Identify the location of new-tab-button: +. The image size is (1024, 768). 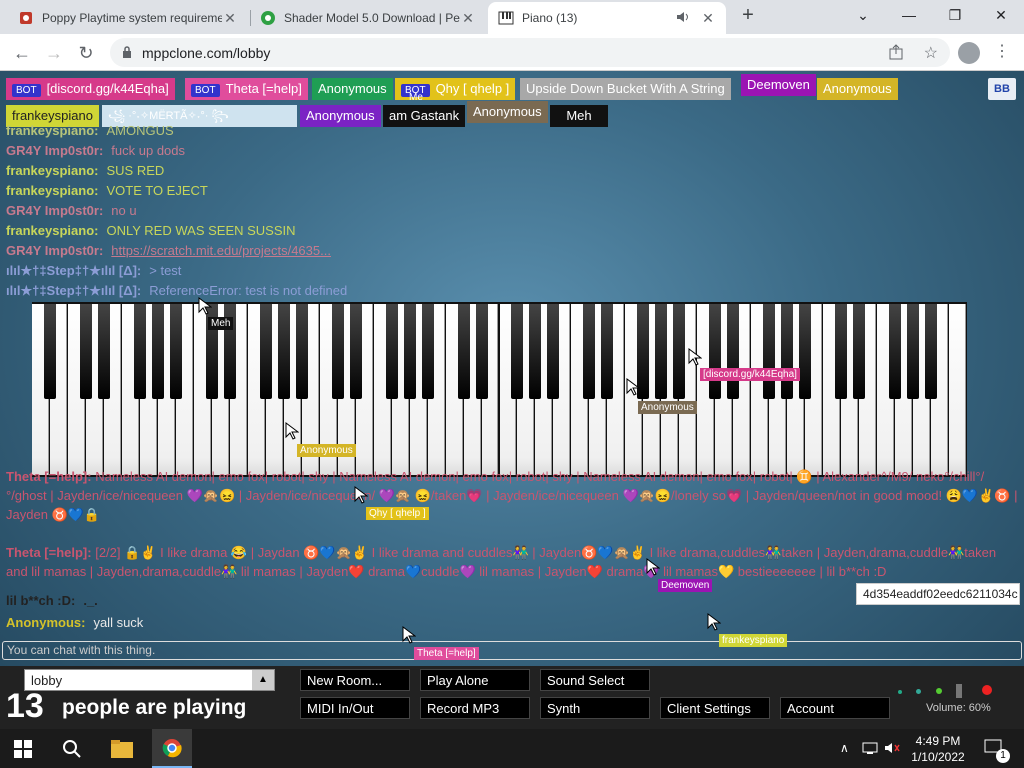
(748, 16).